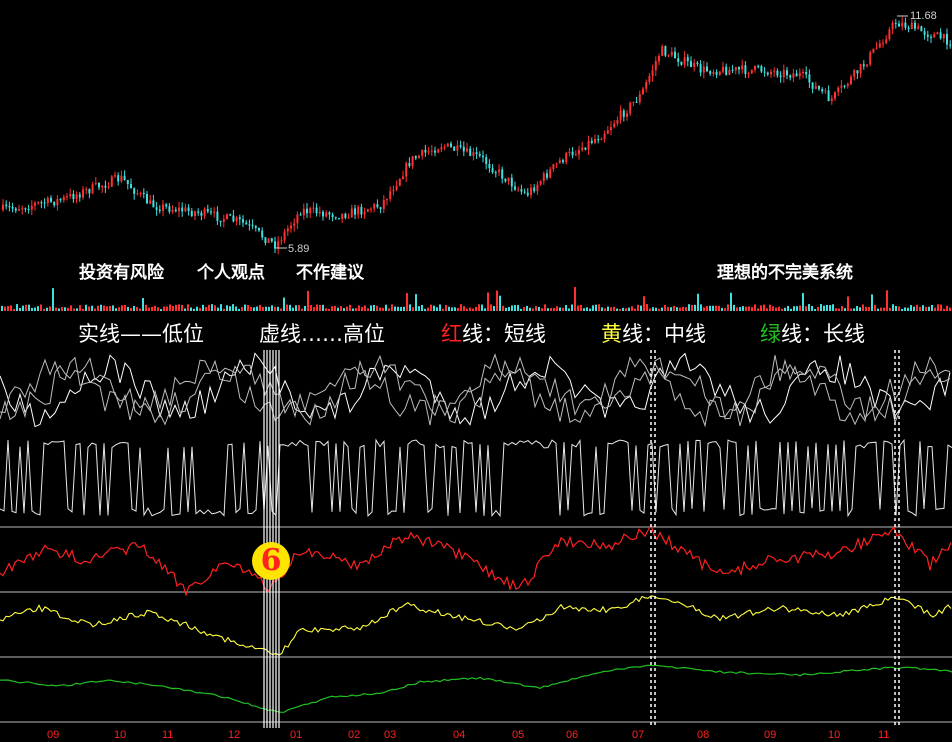 Image resolution: width=952 pixels, height=742 pixels. What do you see at coordinates (354, 735) in the screenshot?
I see `x-axis-month: 02` at bounding box center [354, 735].